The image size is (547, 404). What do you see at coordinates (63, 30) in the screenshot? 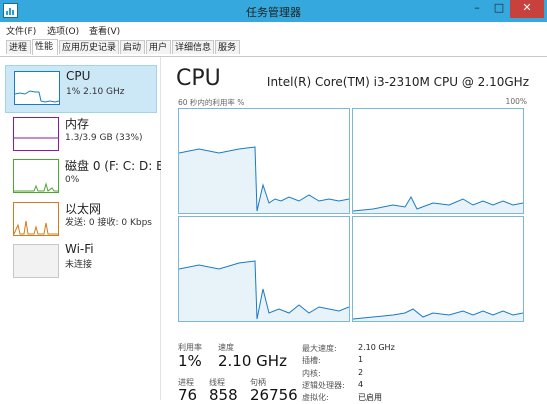
I see `menu-options: 选项(O)` at bounding box center [63, 30].